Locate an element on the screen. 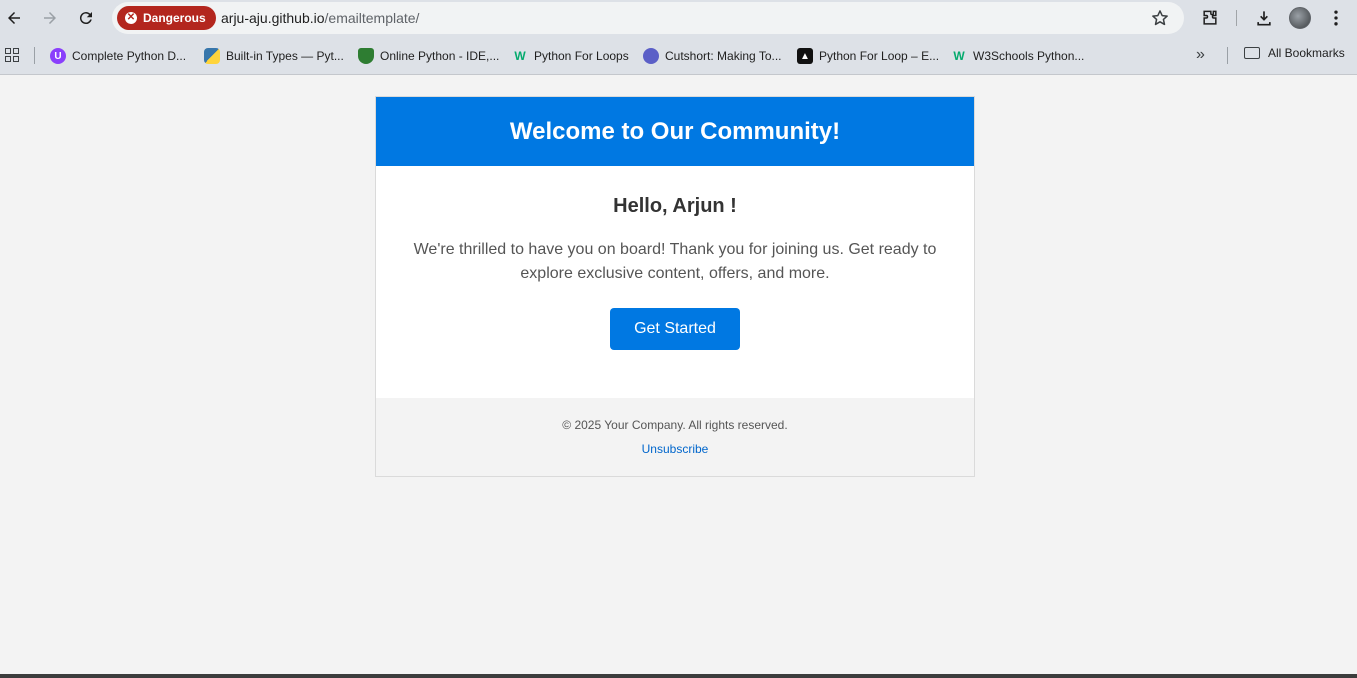 The width and height of the screenshot is (1357, 678). security-chip-label: Dangerous is located at coordinates (174, 18).